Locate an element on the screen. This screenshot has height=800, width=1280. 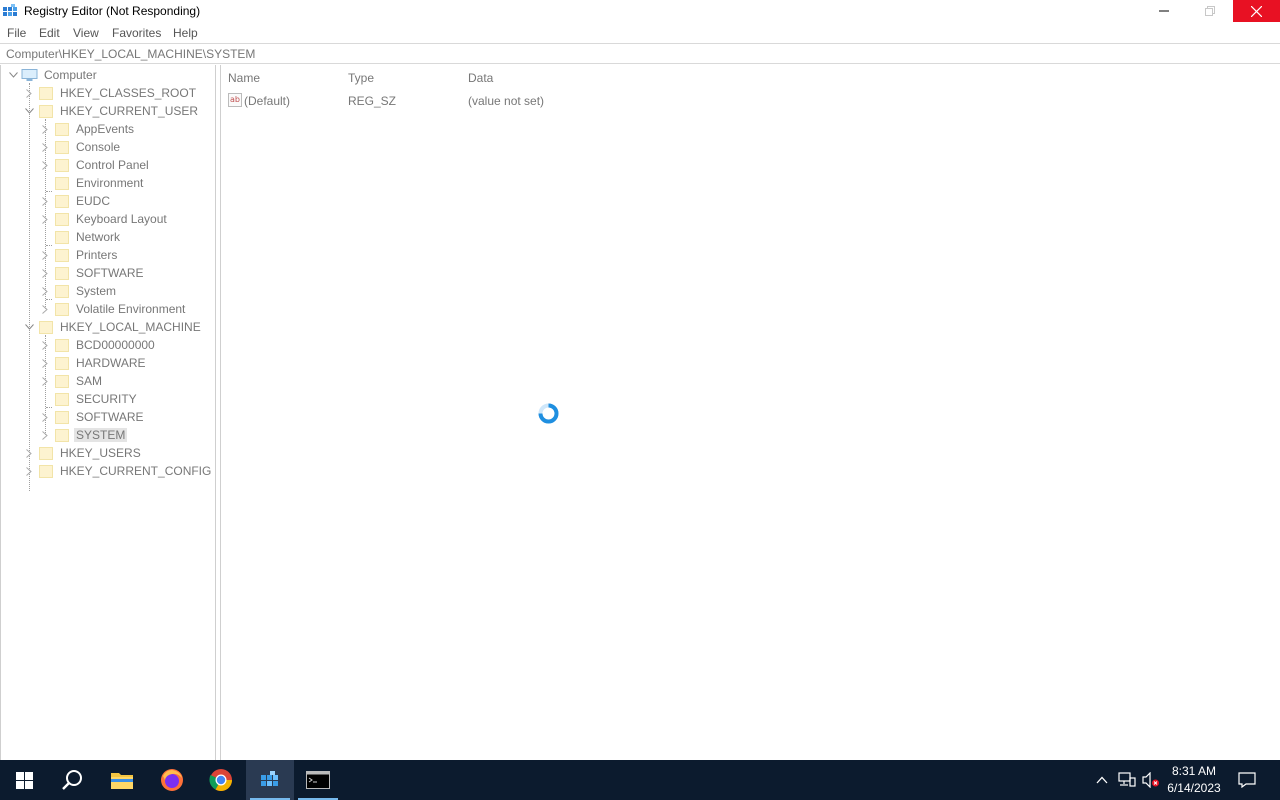
tree-item-hkey-users: HKEY_USERS is located at coordinates (83, 453).